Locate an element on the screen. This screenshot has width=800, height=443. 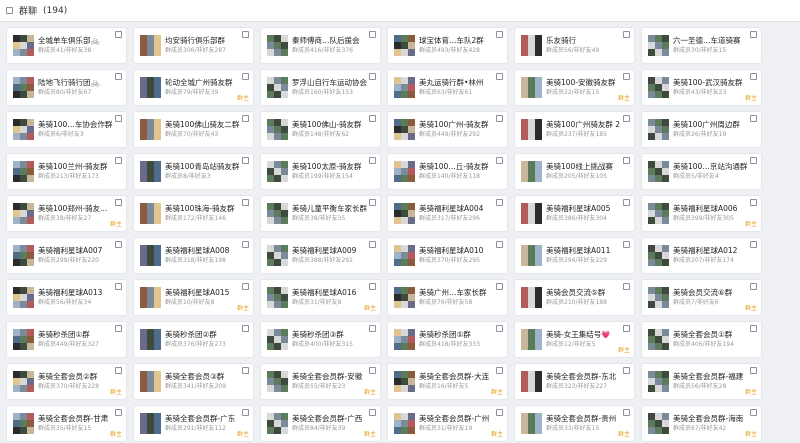
group-card: 美骑秒杀团③群 群成员400/非好友315 is located at coordinates (320, 339).